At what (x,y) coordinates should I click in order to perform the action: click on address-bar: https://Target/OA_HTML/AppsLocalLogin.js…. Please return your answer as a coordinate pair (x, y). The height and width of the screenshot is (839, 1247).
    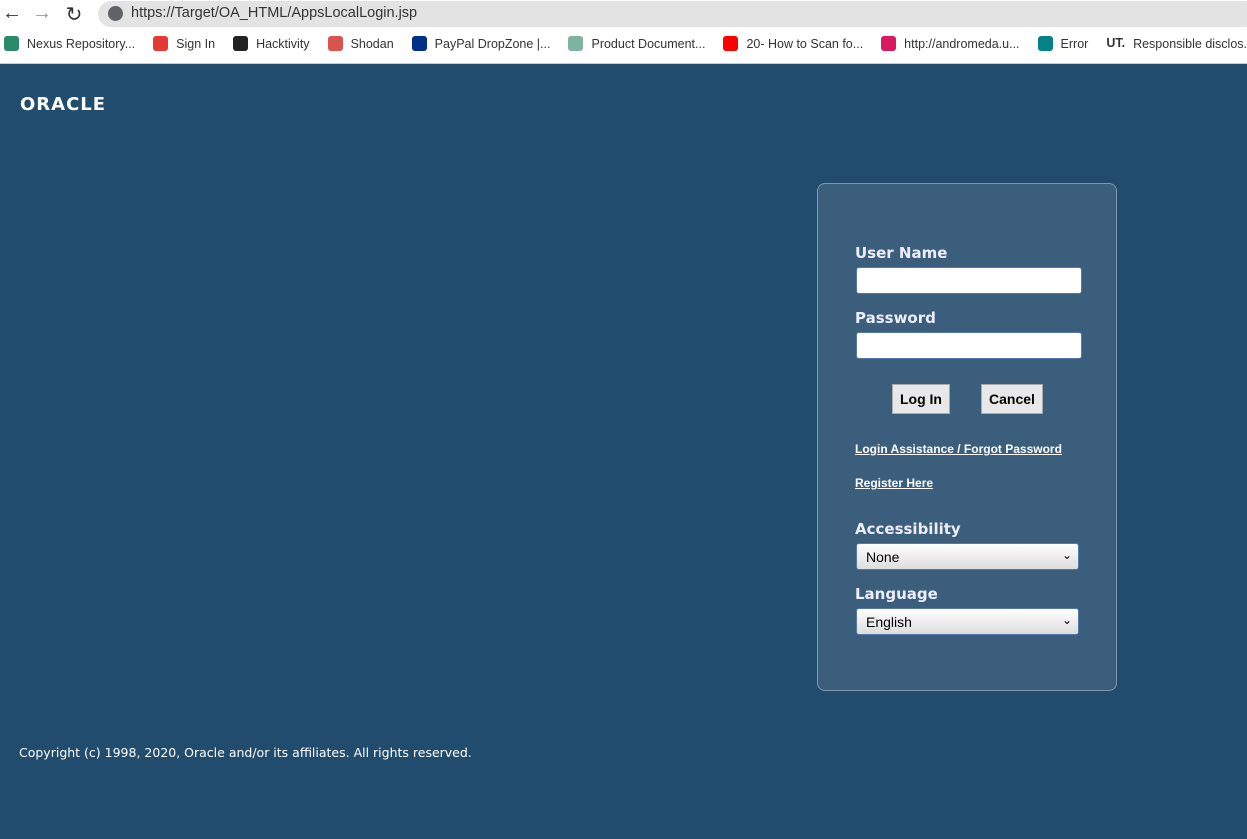
    Looking at the image, I should click on (672, 14).